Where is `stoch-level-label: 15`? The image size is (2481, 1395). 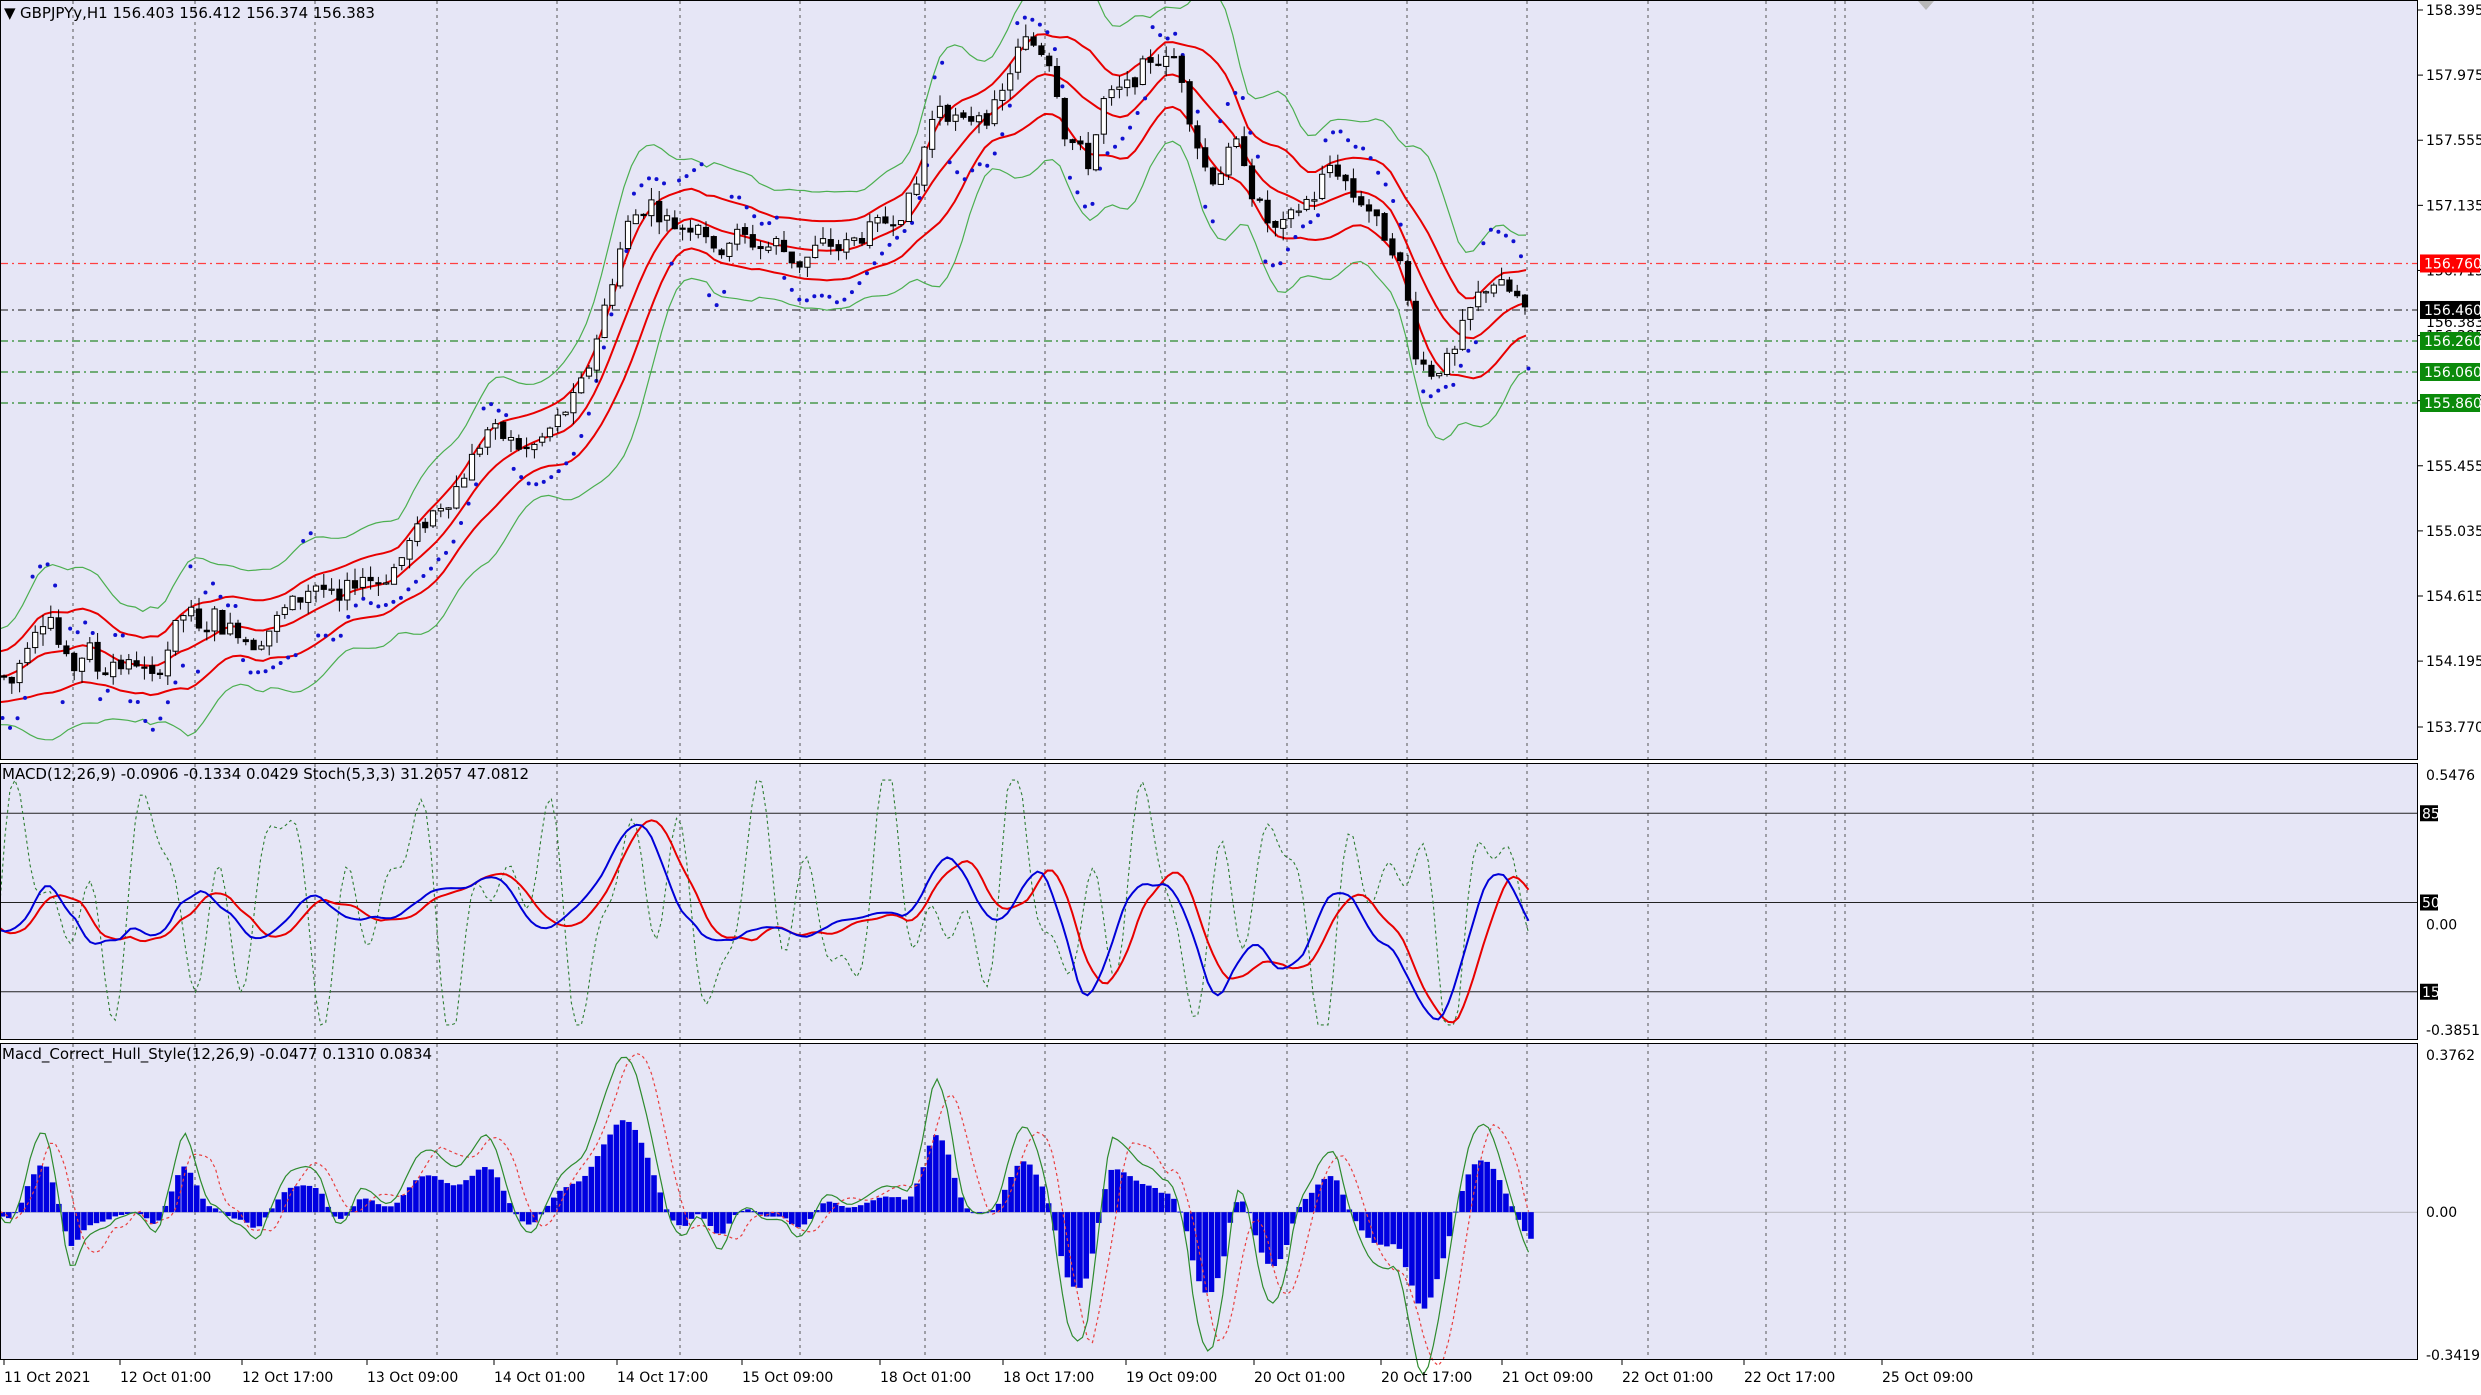 stoch-level-label: 15 is located at coordinates (2431, 993).